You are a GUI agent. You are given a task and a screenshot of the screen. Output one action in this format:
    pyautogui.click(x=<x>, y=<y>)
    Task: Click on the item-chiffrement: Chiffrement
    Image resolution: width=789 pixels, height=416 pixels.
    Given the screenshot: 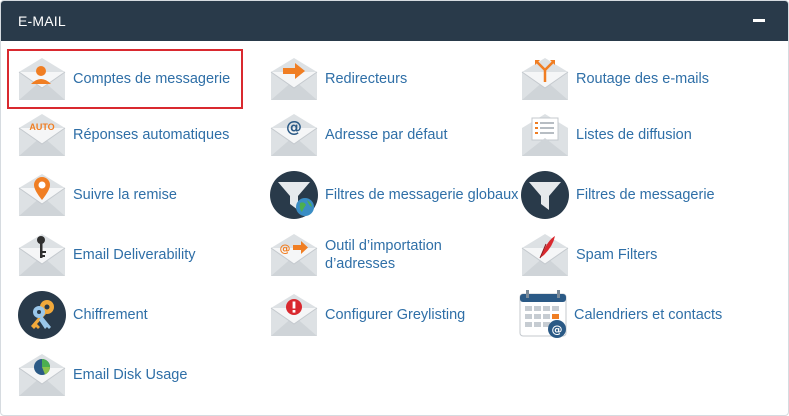 What is the action you would take?
    pyautogui.click(x=127, y=315)
    